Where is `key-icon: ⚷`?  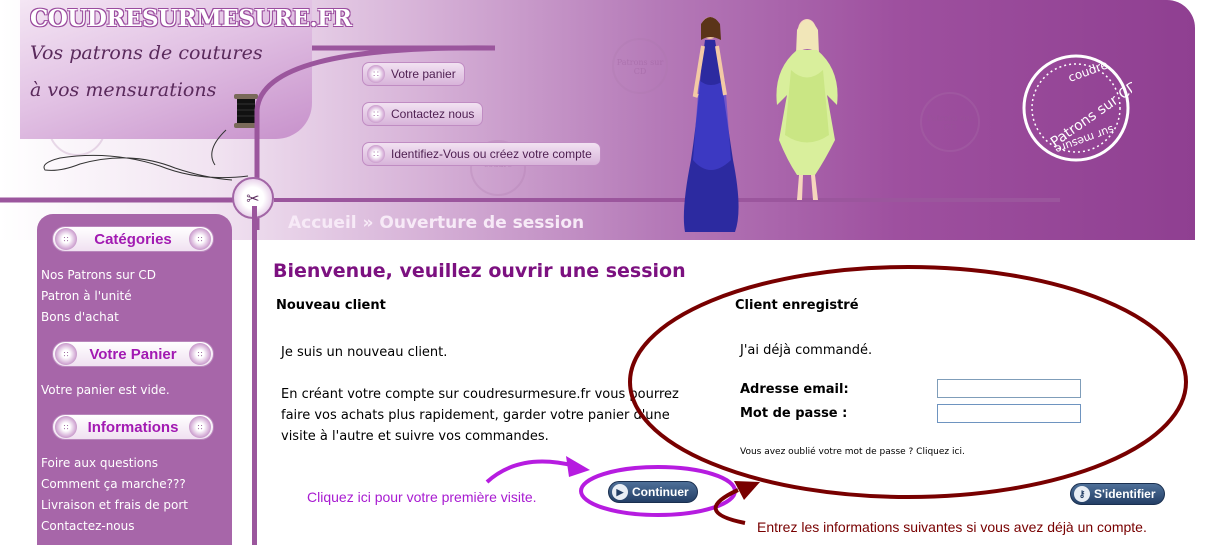
key-icon: ⚷ is located at coordinates (1082, 494).